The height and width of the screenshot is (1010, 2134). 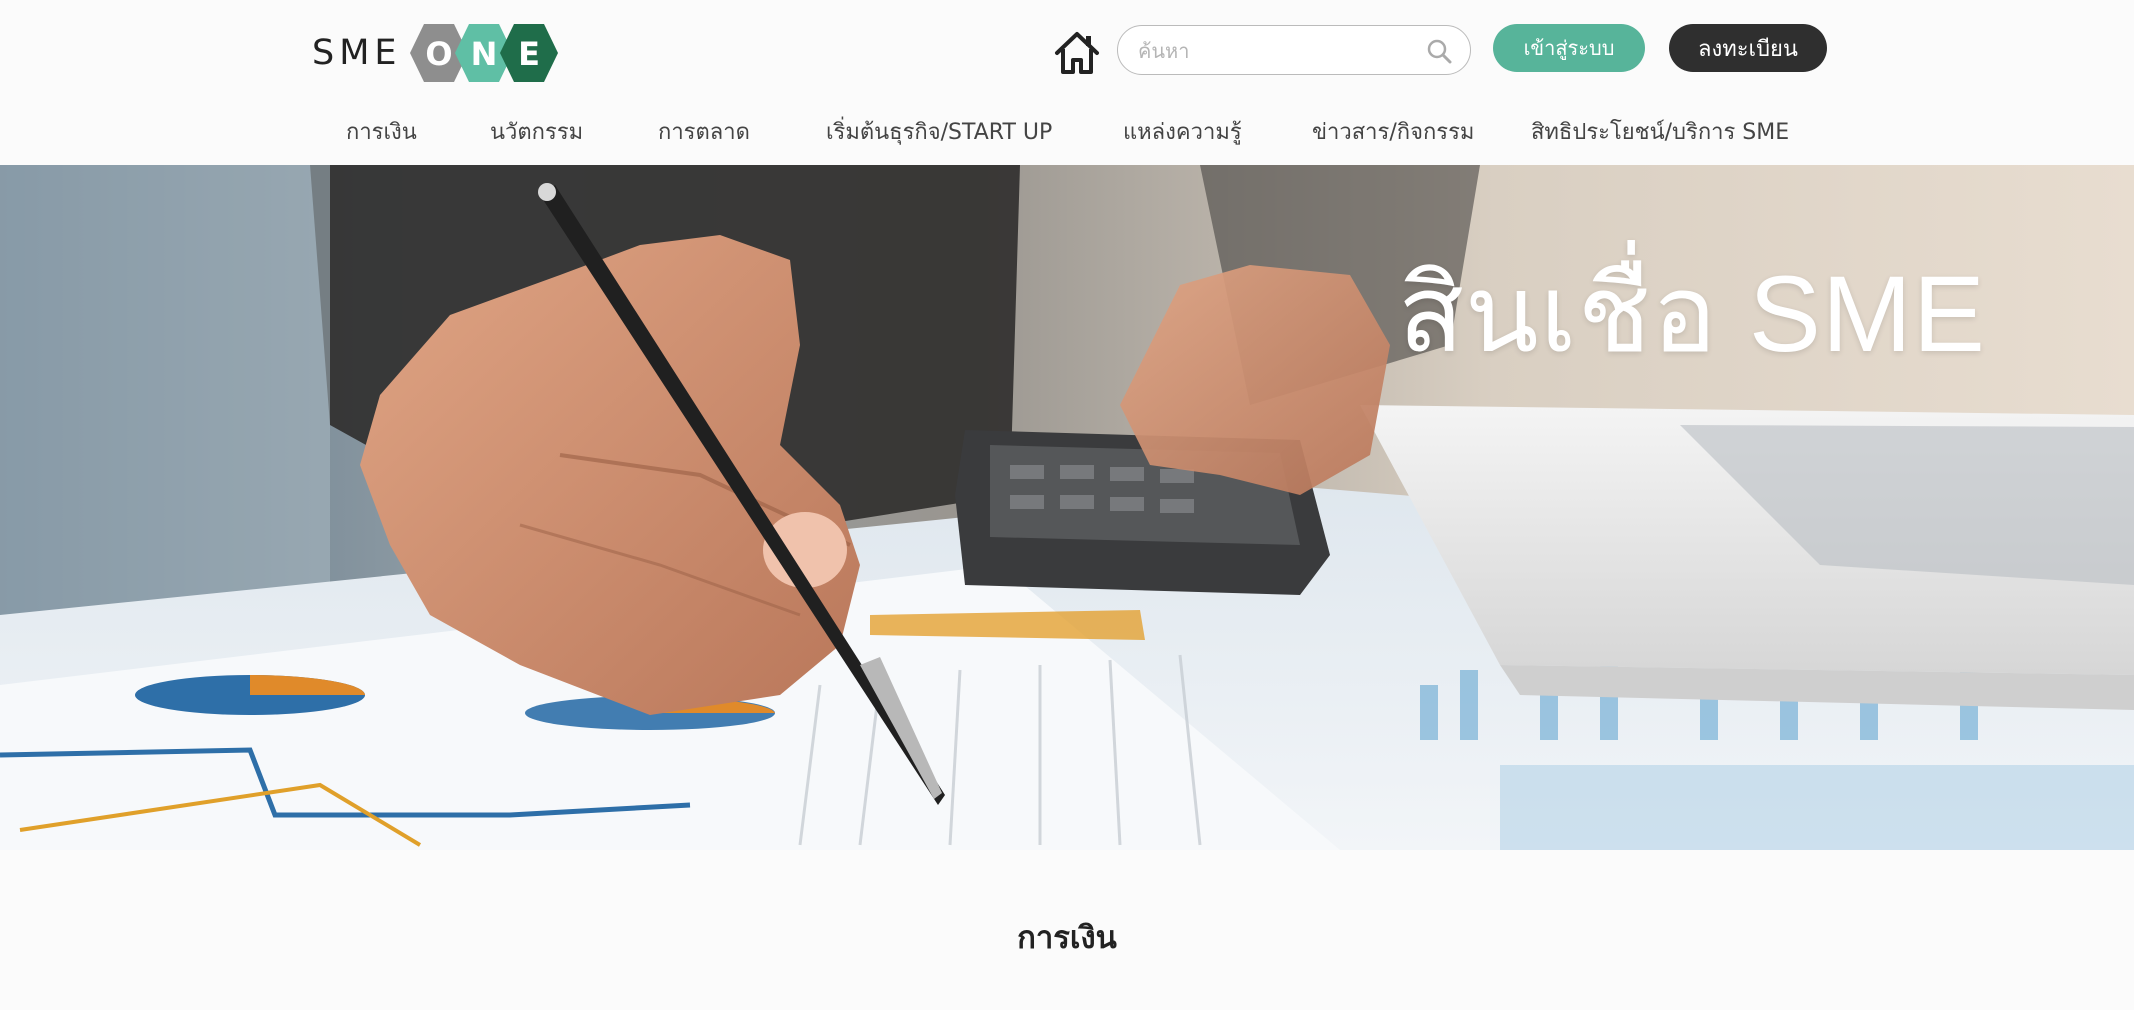 I want to click on sme-one-logo: SME O N E, so click(x=435, y=53).